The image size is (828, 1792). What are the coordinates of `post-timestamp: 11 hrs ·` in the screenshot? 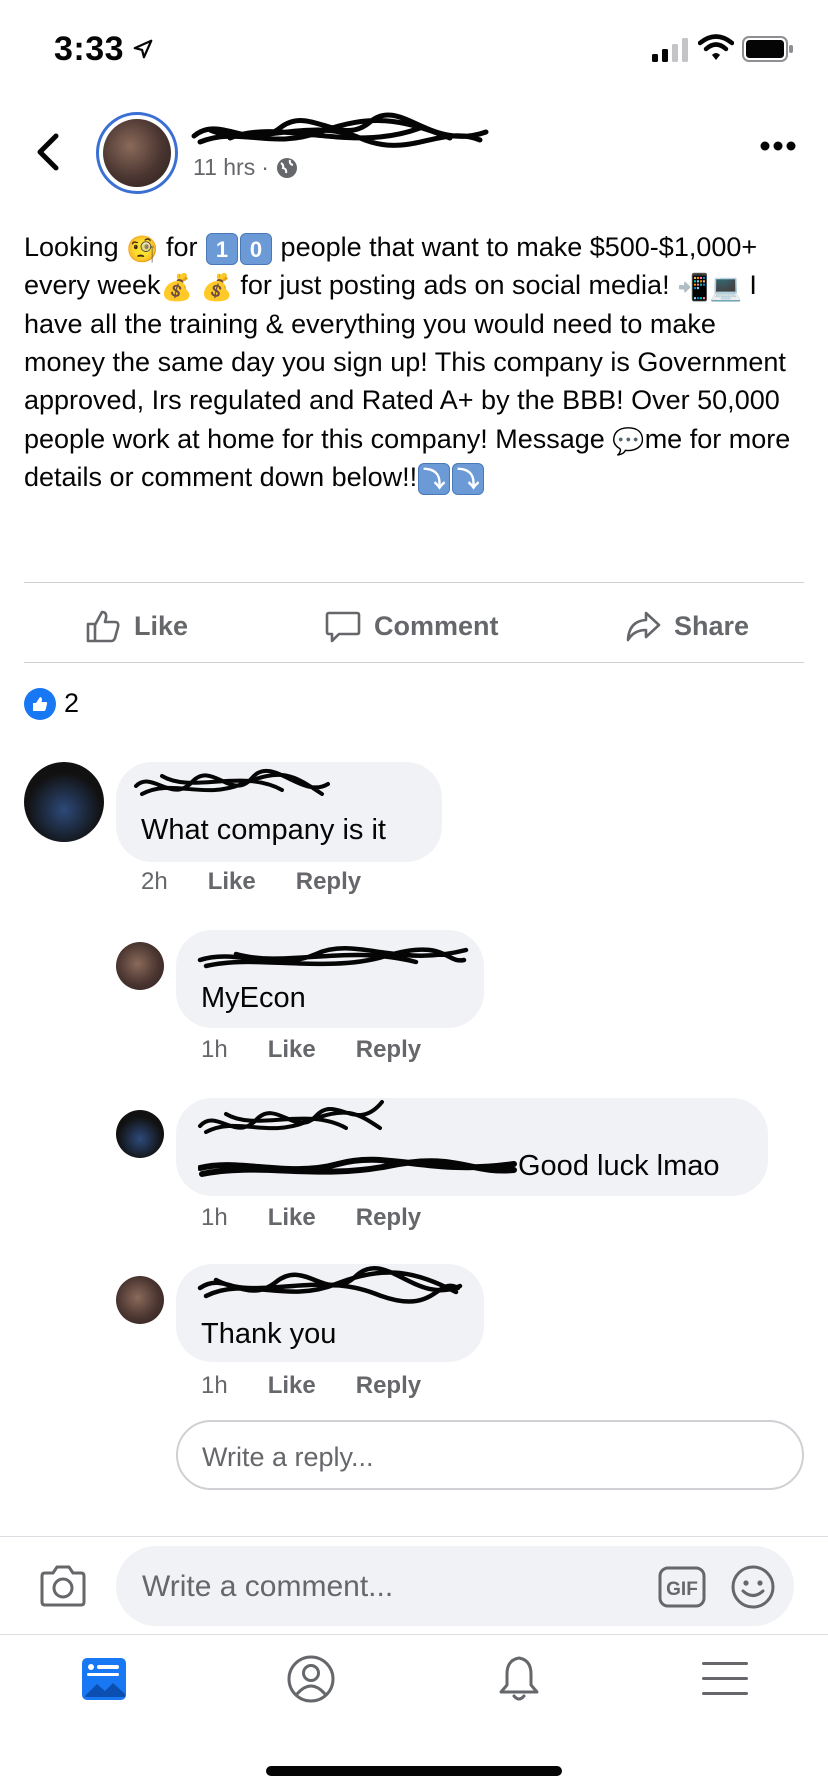 It's located at (246, 167).